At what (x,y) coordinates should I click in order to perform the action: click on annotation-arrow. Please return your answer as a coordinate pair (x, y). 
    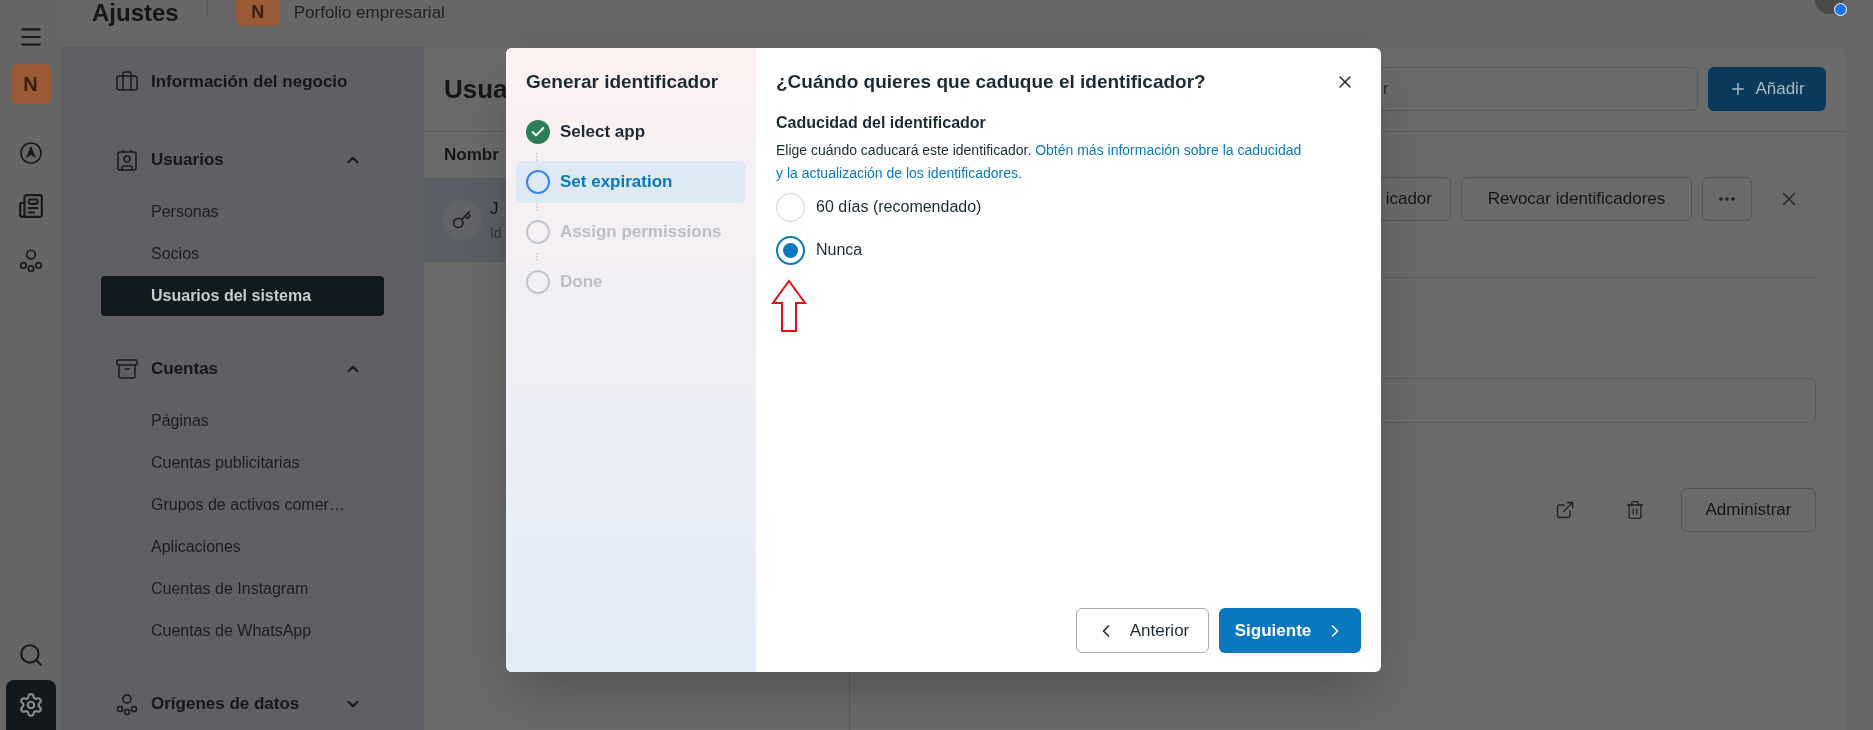
    Looking at the image, I should click on (789, 305).